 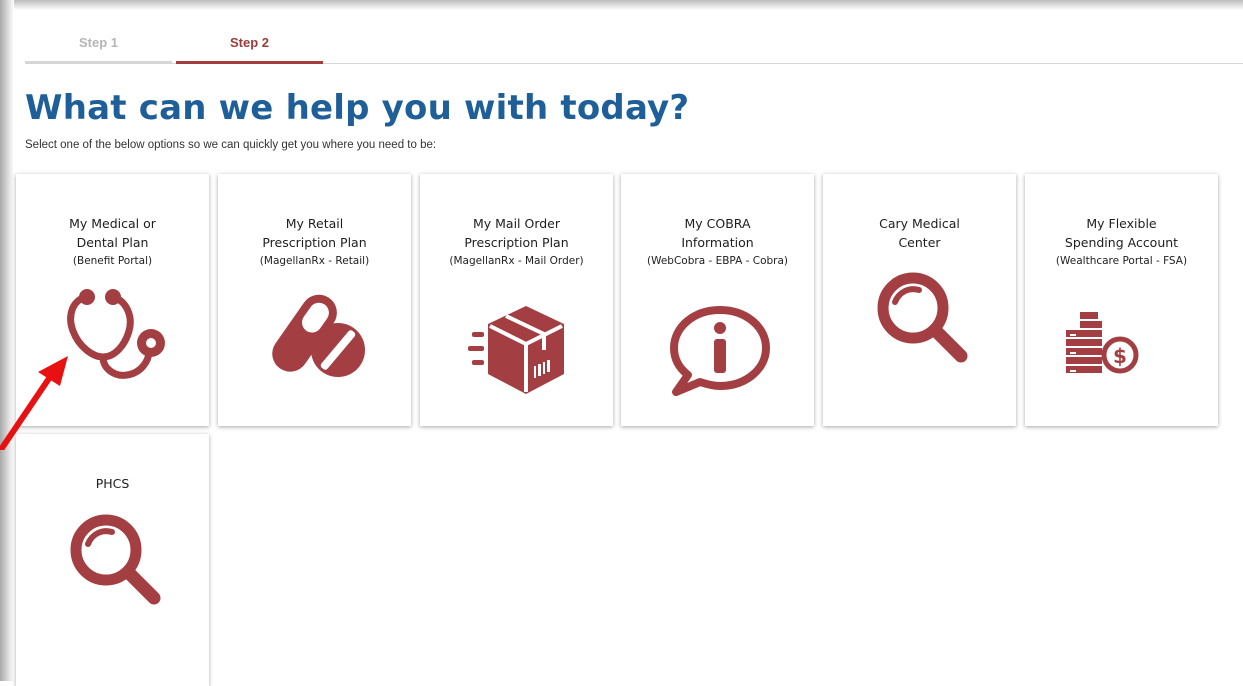 I want to click on card-title-line2: Information, so click(x=717, y=242).